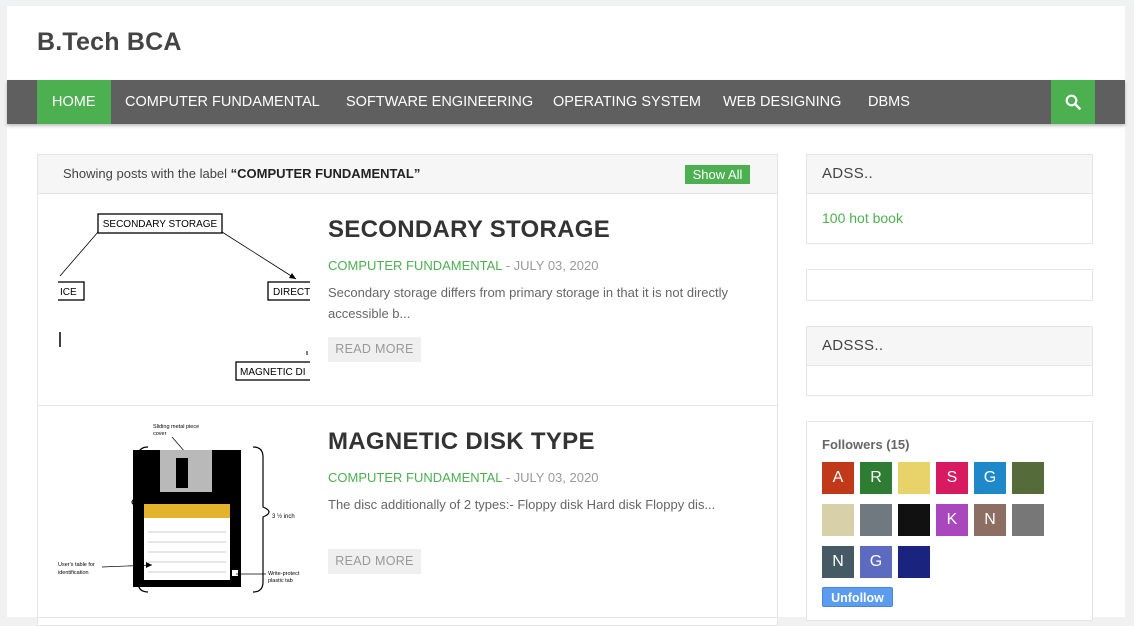 The image size is (1134, 626). What do you see at coordinates (949, 285) in the screenshot?
I see `widget-empty` at bounding box center [949, 285].